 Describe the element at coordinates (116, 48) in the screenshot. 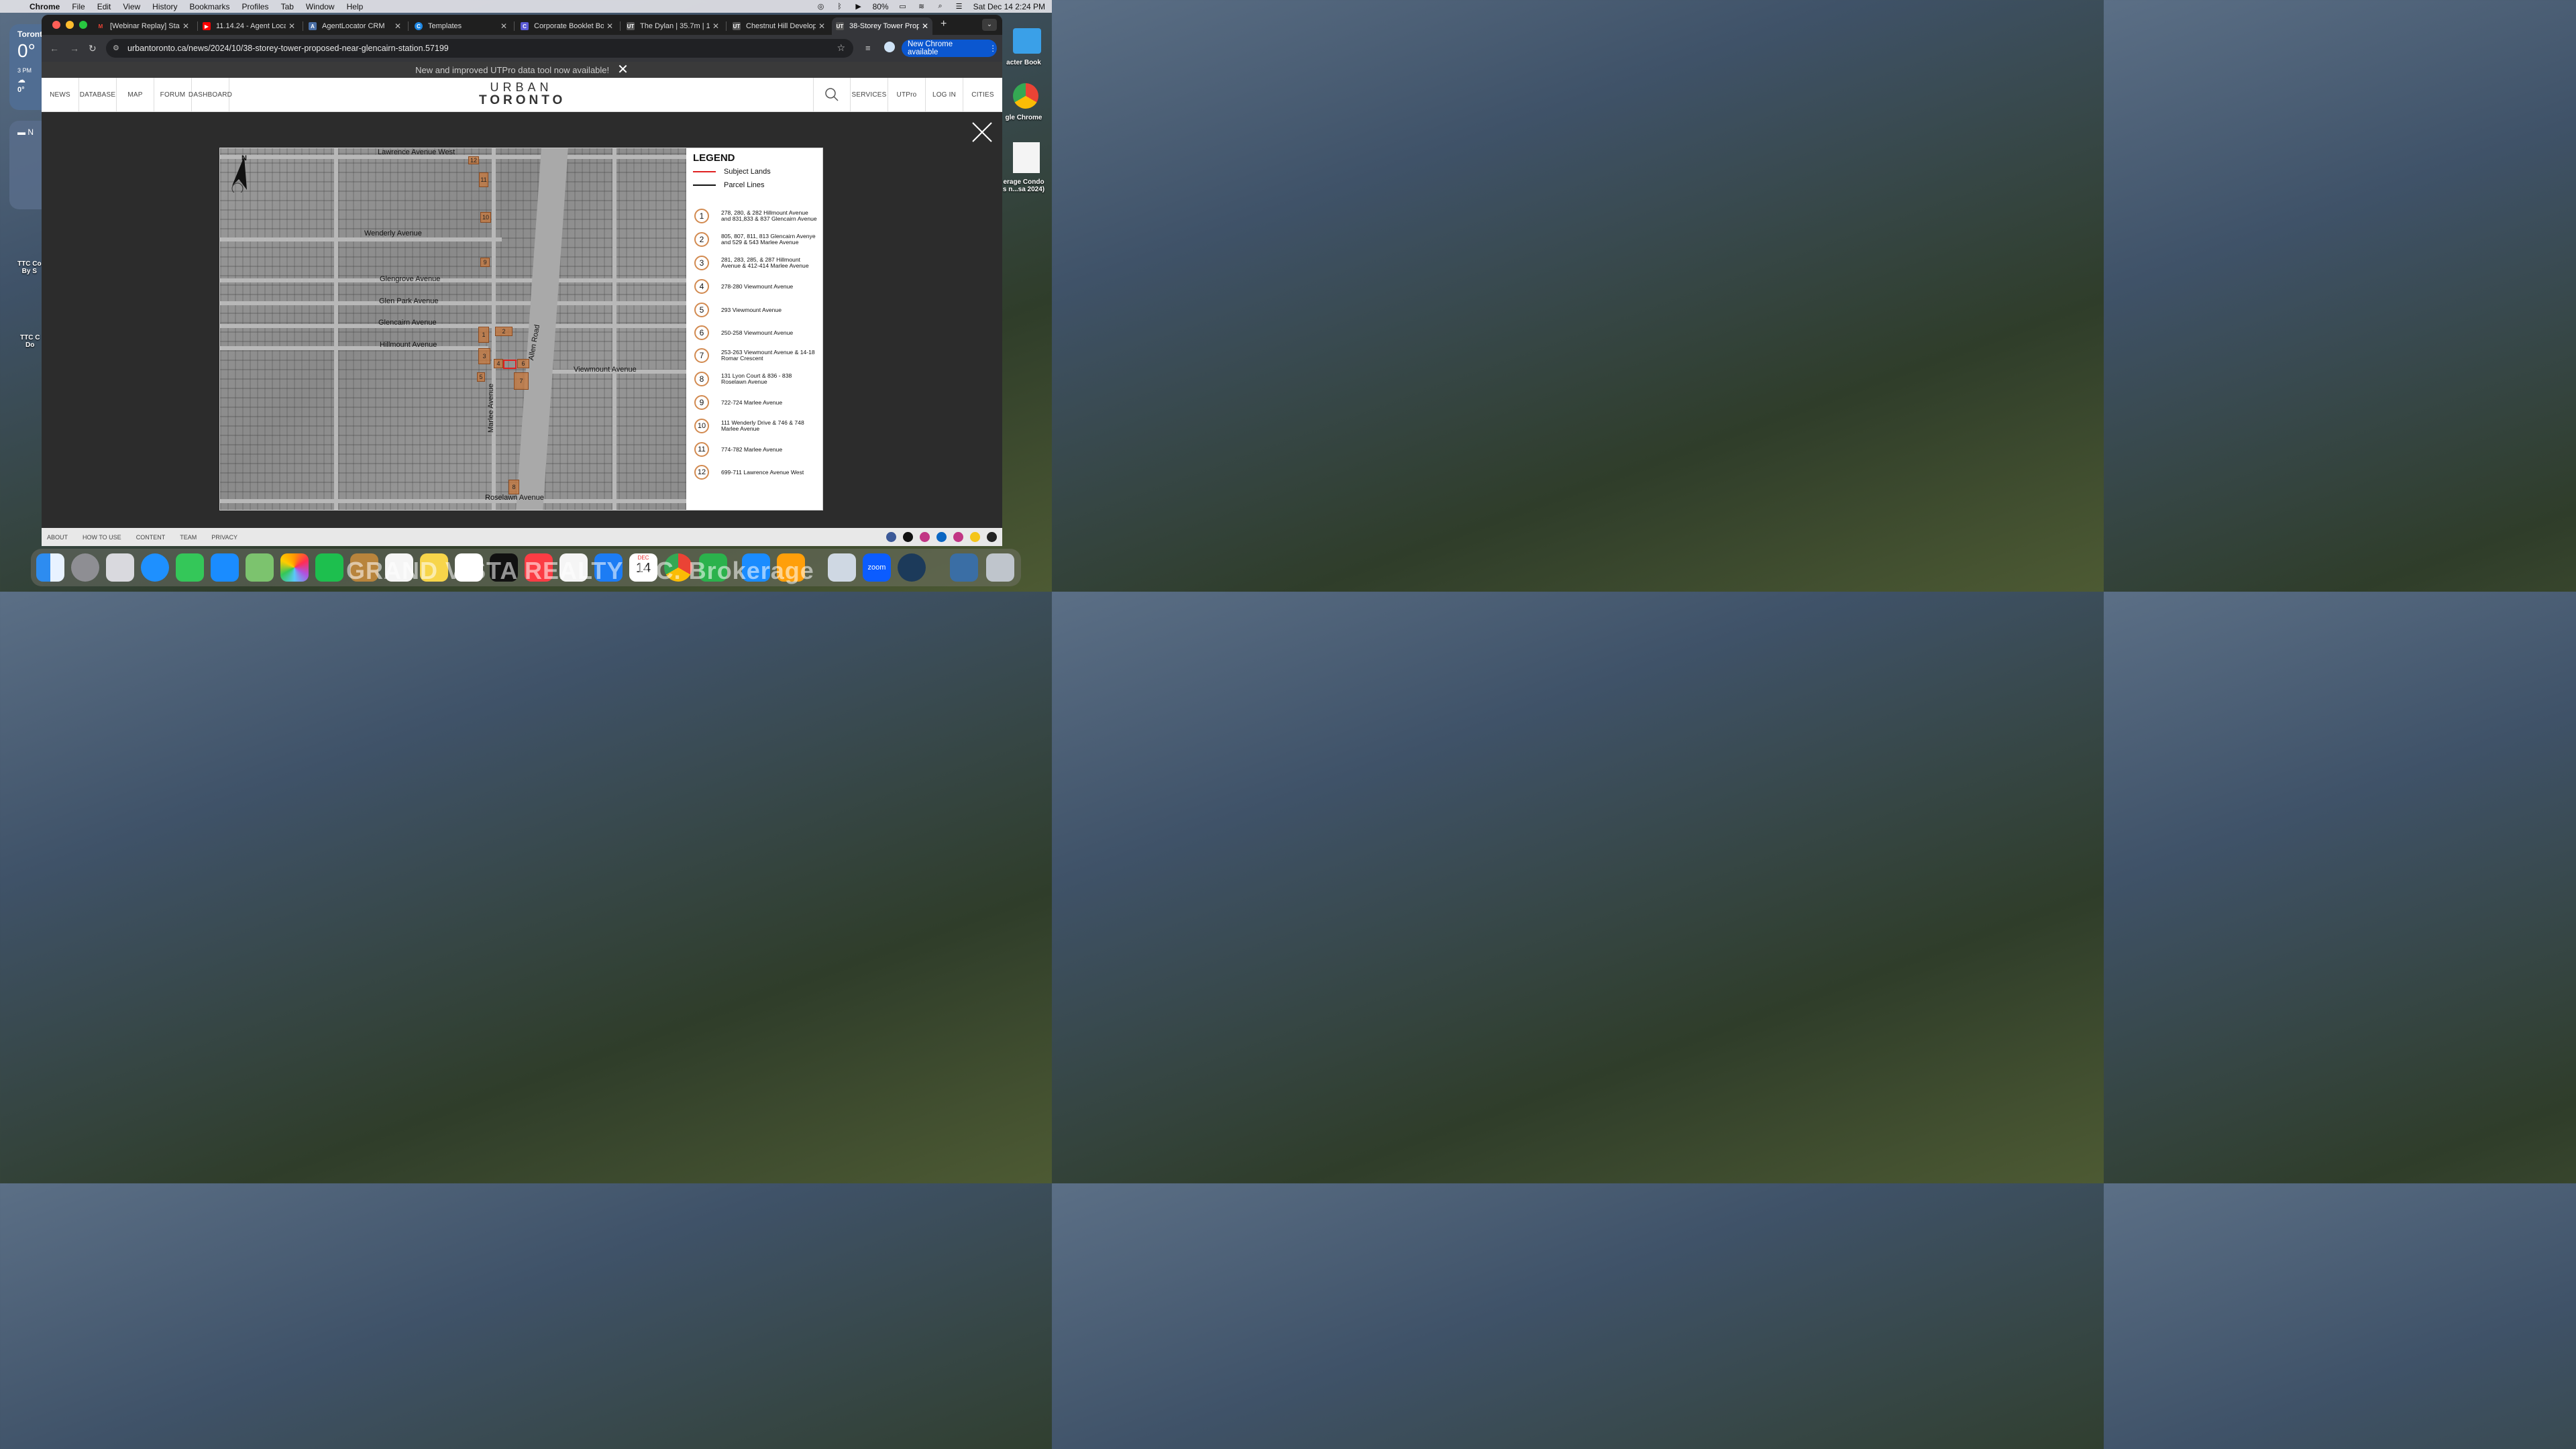

I see `site-info-icon: ⚙` at that location.